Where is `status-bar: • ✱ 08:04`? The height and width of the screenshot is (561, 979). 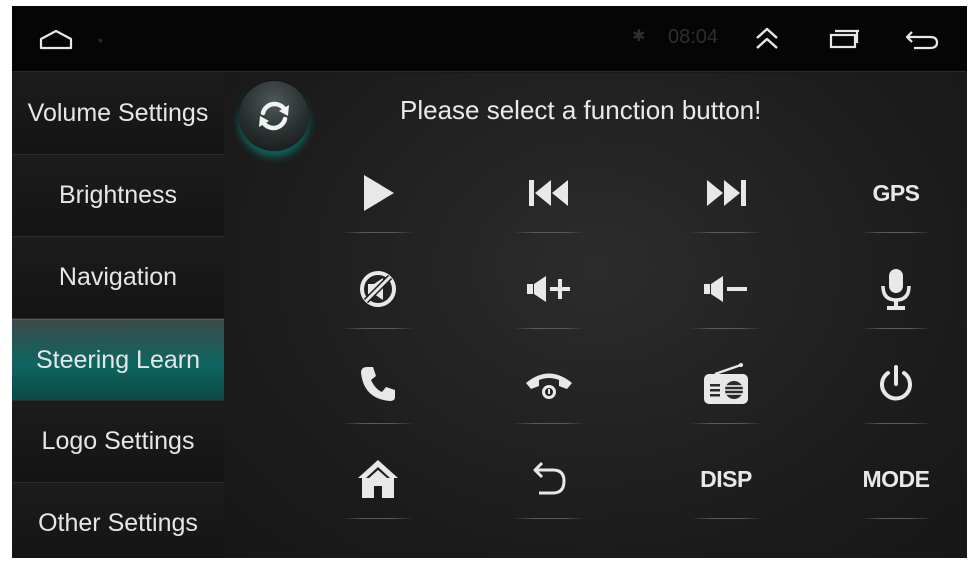
status-bar: • ✱ 08:04 is located at coordinates (489, 39).